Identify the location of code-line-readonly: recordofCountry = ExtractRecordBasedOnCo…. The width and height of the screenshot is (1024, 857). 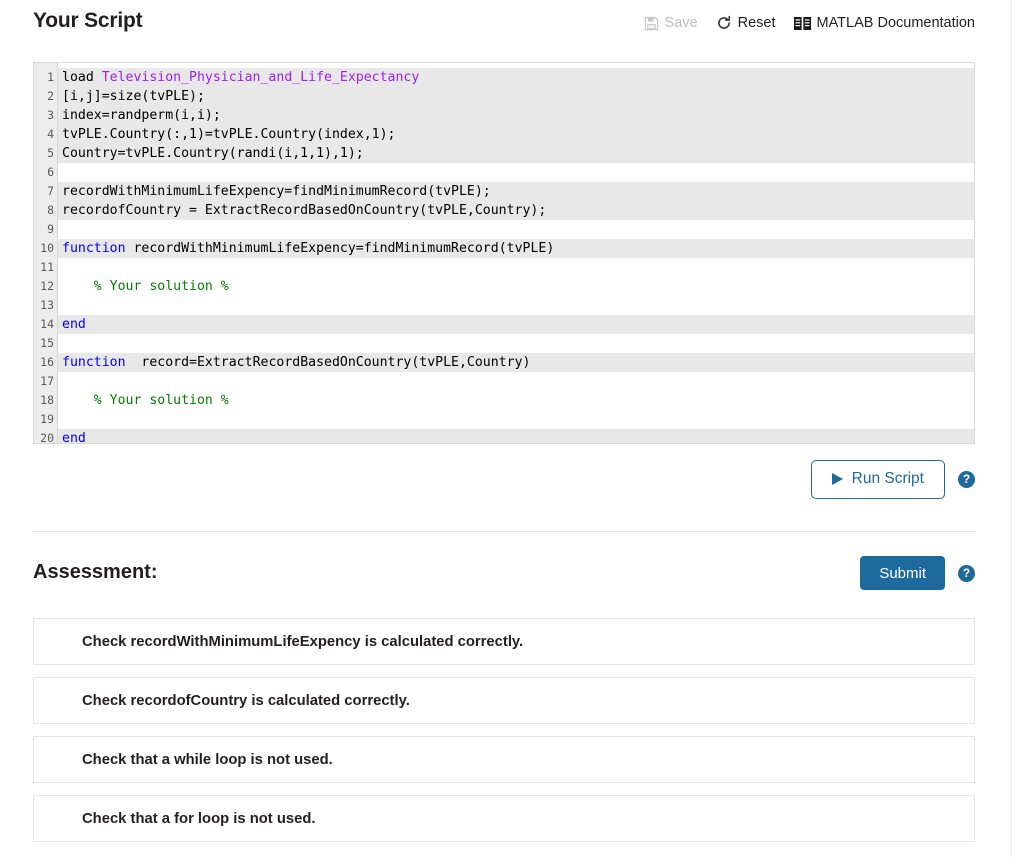
(516, 210).